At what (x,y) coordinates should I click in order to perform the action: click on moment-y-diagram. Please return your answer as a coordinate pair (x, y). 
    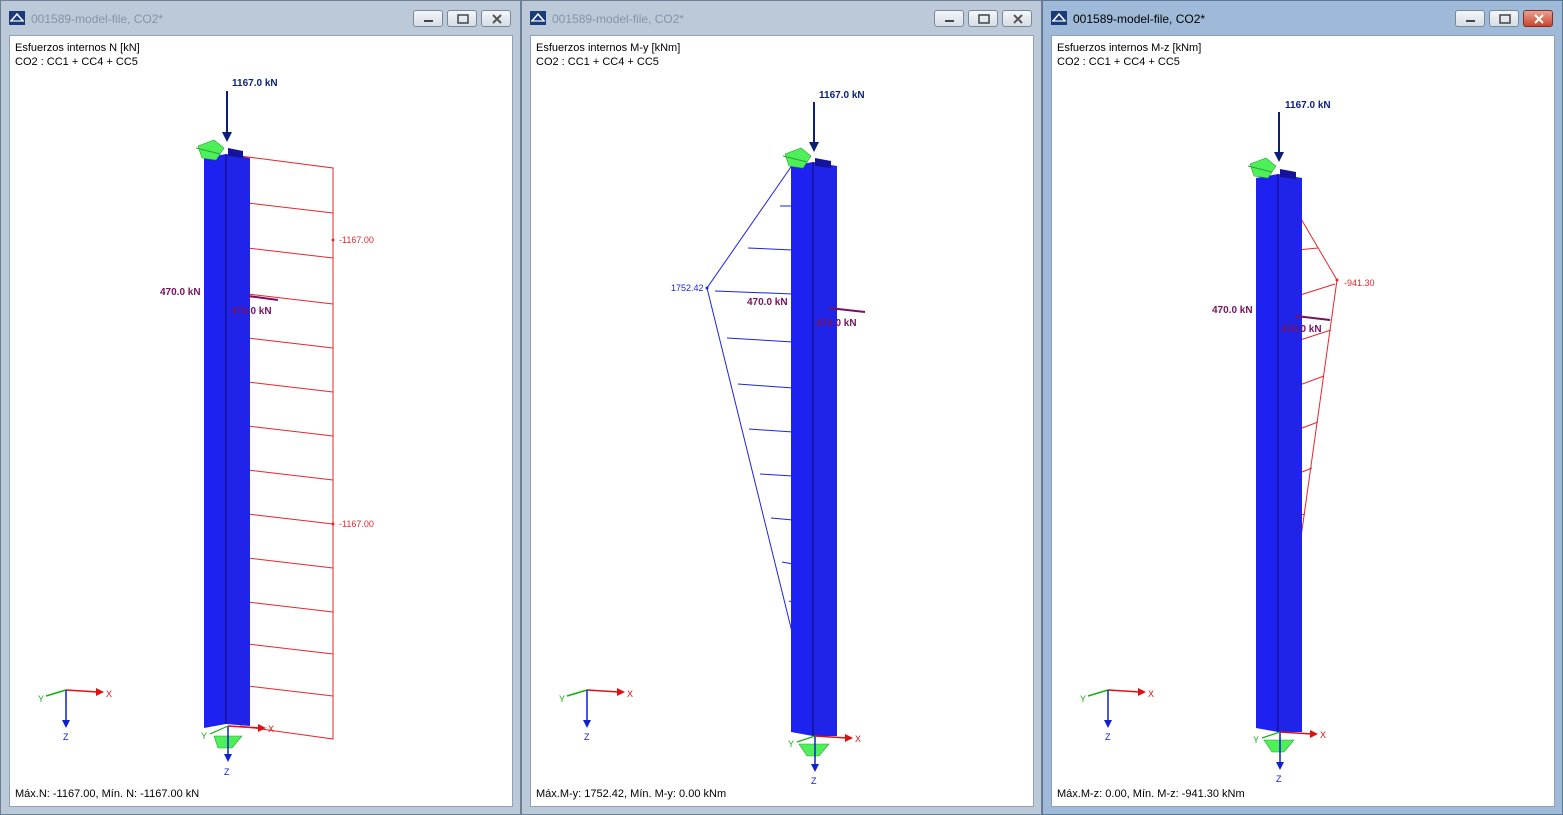
    Looking at the image, I should click on (750, 400).